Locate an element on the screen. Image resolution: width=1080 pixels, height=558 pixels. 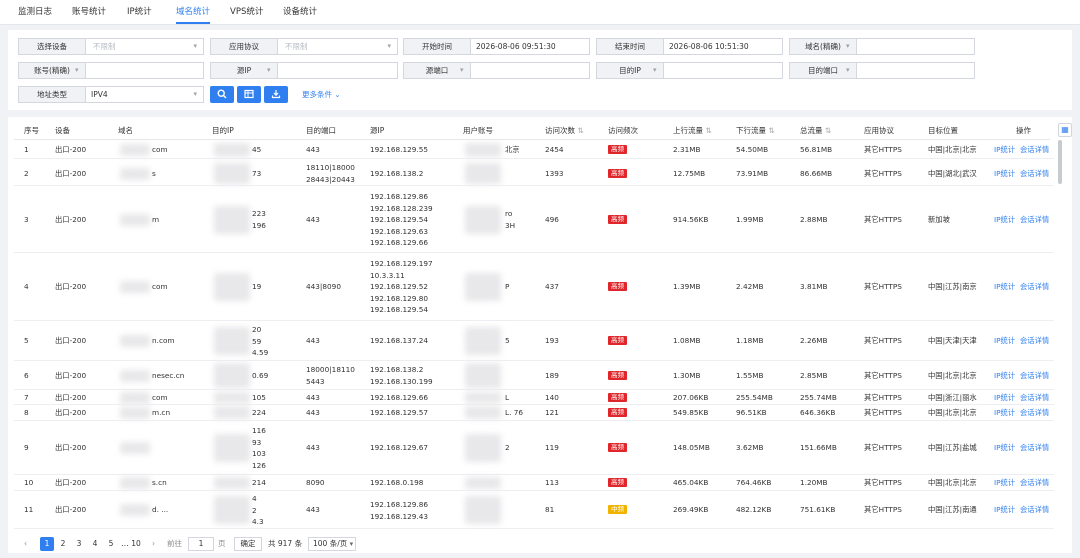
page-size-select: 100 条/页 ▾ is located at coordinates (332, 544).